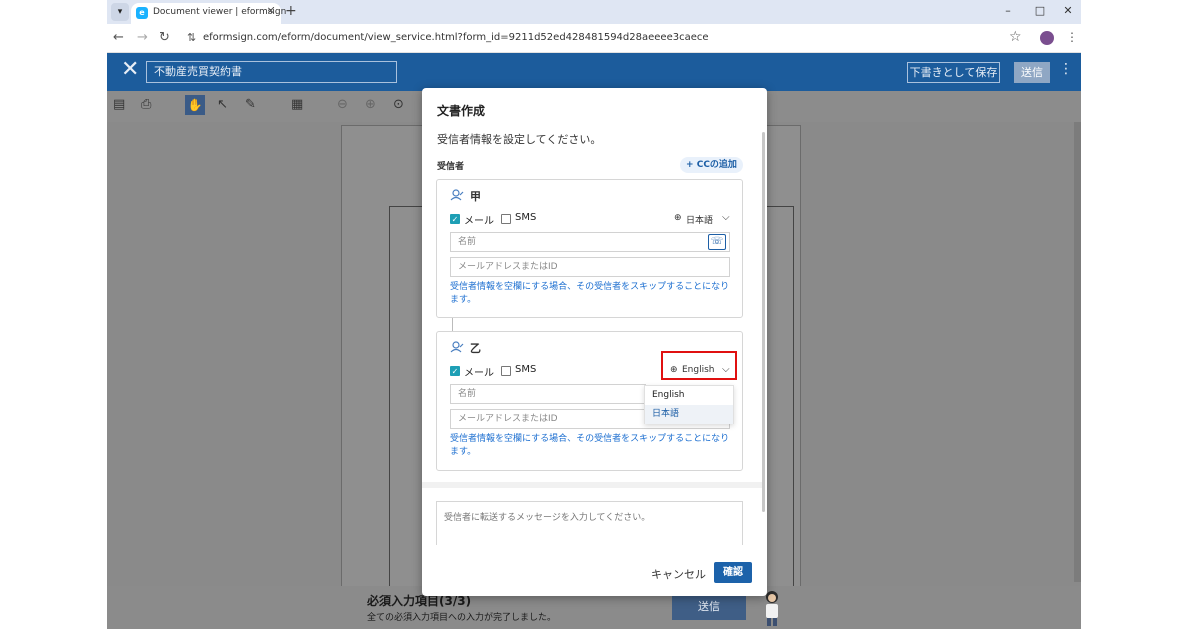 The width and height of the screenshot is (1188, 629). Describe the element at coordinates (1047, 38) in the screenshot. I see `profile-avatar` at that location.